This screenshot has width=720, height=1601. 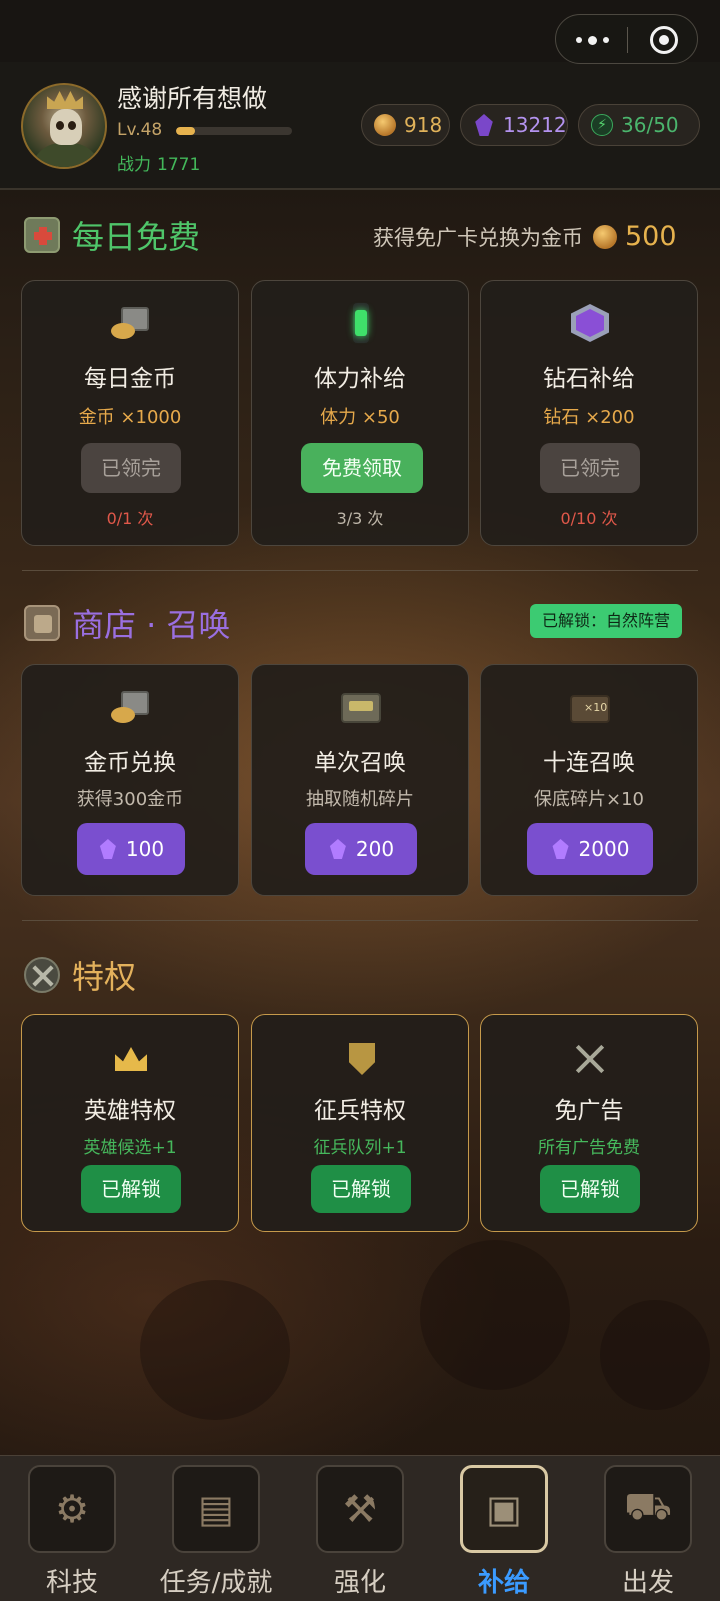 I want to click on nav-item-tech: ⚙ 科技, so click(x=72, y=1528).